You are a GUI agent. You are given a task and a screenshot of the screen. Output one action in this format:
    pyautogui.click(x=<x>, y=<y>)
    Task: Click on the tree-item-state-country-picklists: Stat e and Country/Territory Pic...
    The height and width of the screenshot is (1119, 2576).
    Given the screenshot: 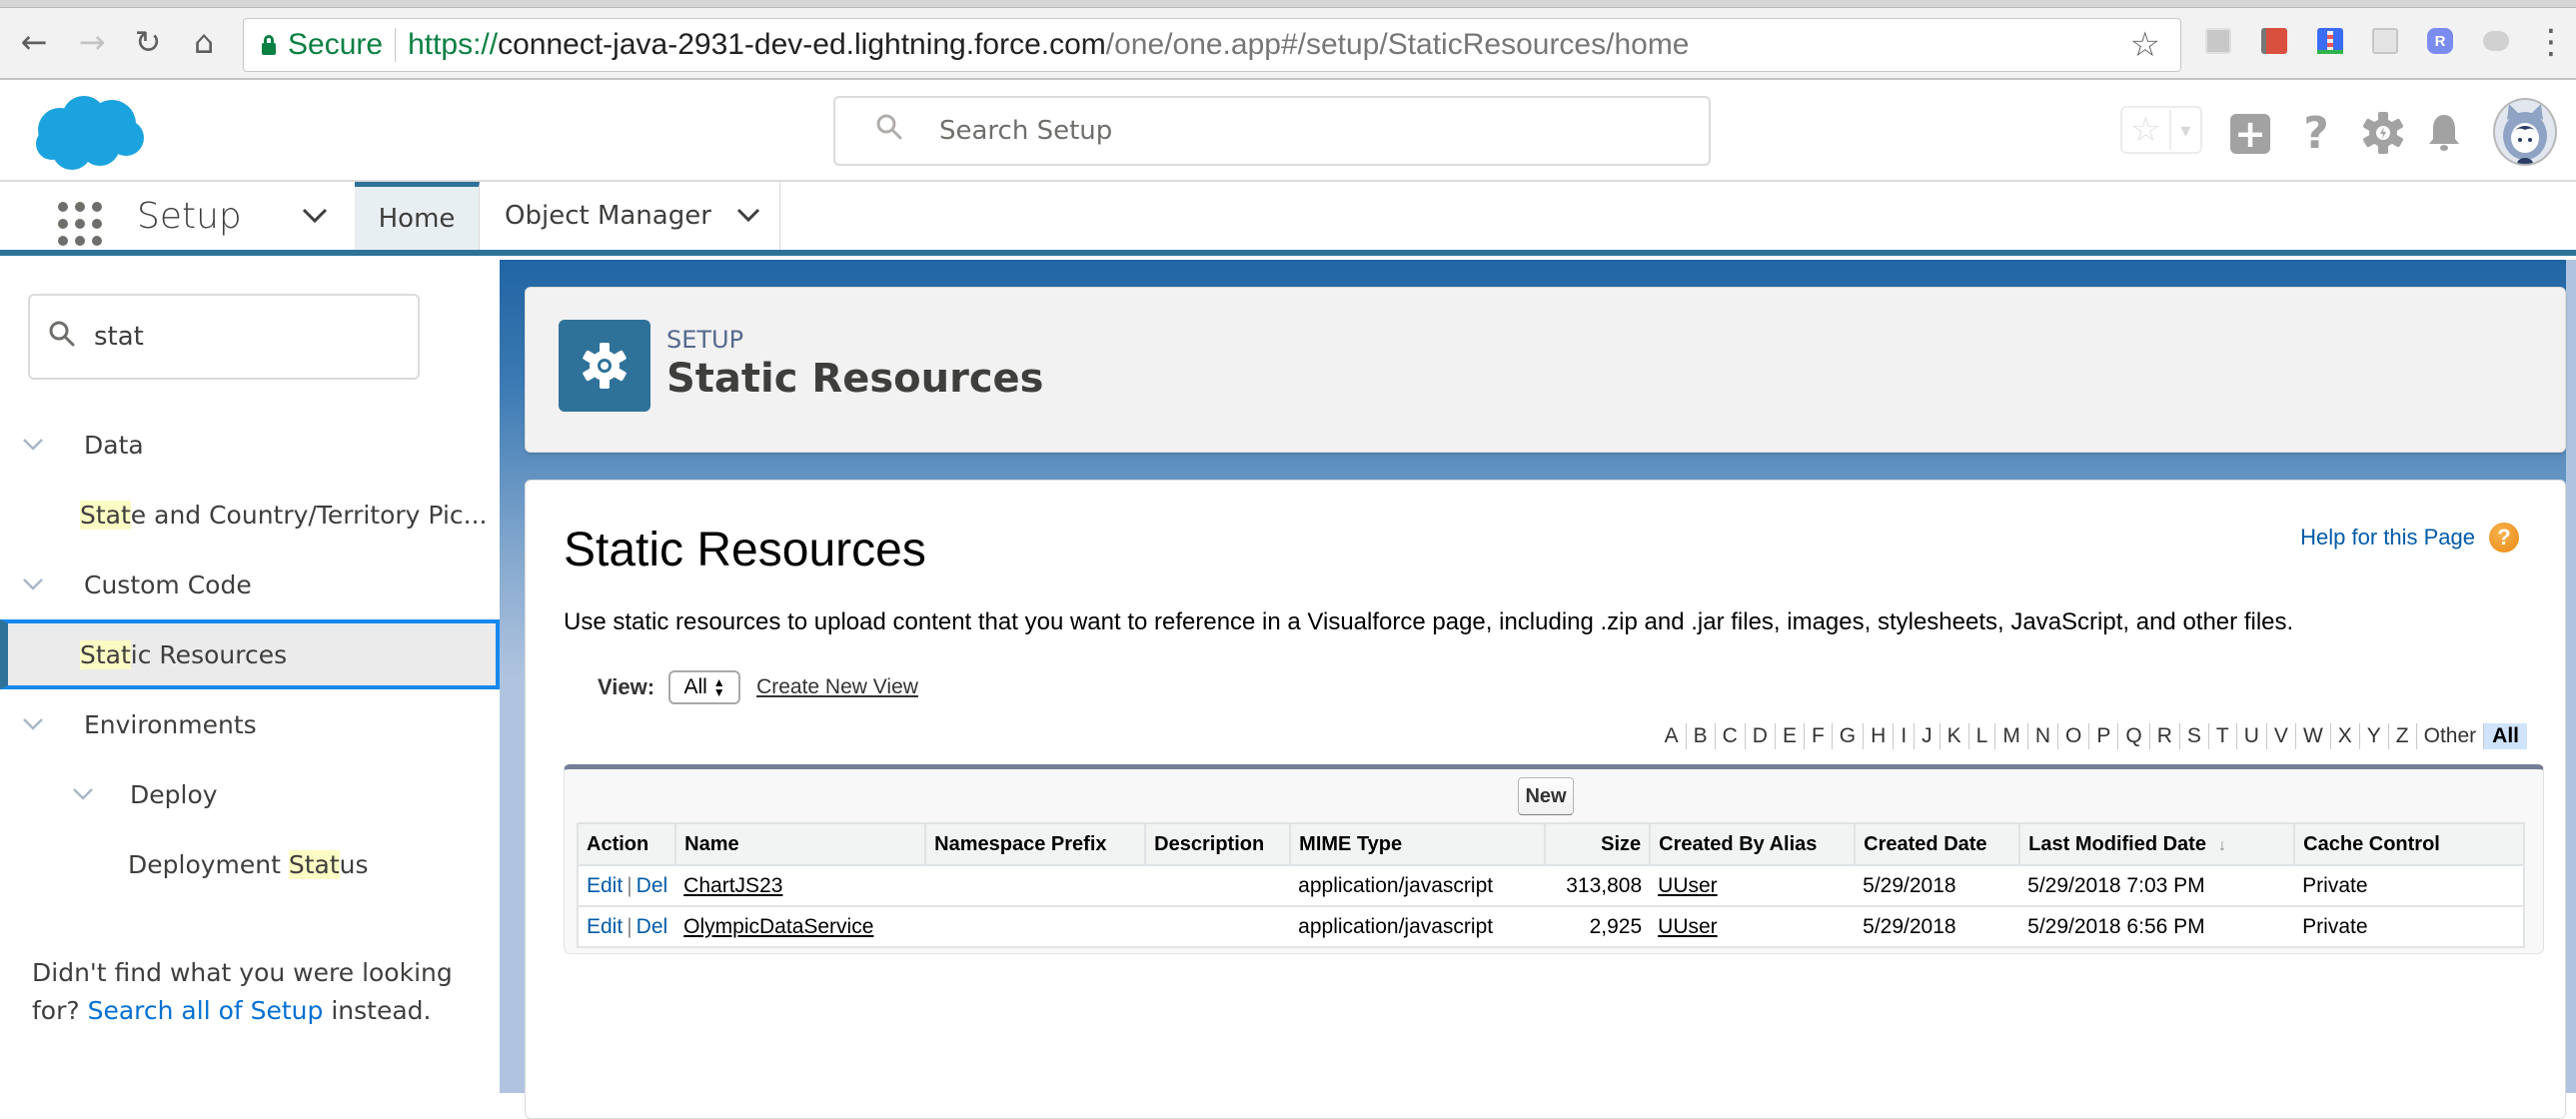 What is the action you would take?
    pyautogui.click(x=250, y=515)
    